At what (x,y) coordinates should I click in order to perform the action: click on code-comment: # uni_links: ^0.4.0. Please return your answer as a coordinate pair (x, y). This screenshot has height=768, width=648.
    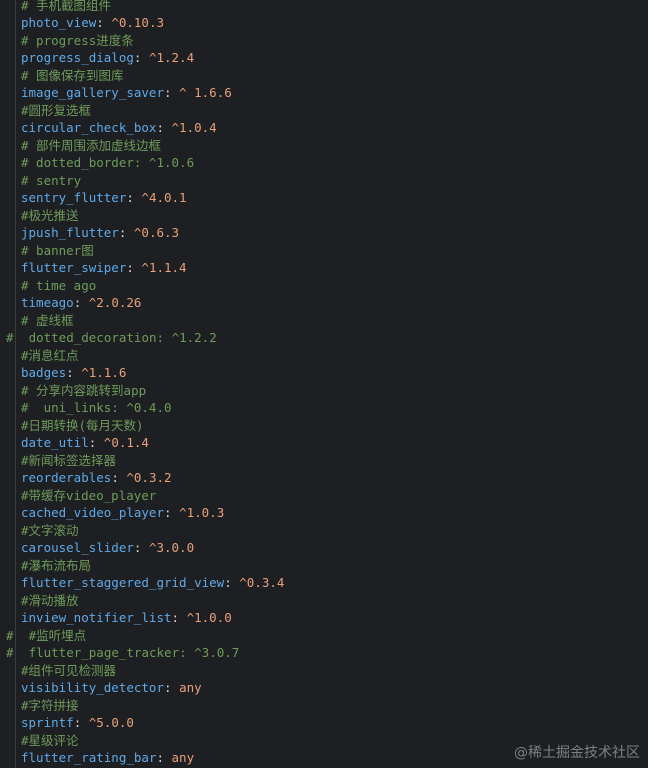
    Looking at the image, I should click on (96, 407).